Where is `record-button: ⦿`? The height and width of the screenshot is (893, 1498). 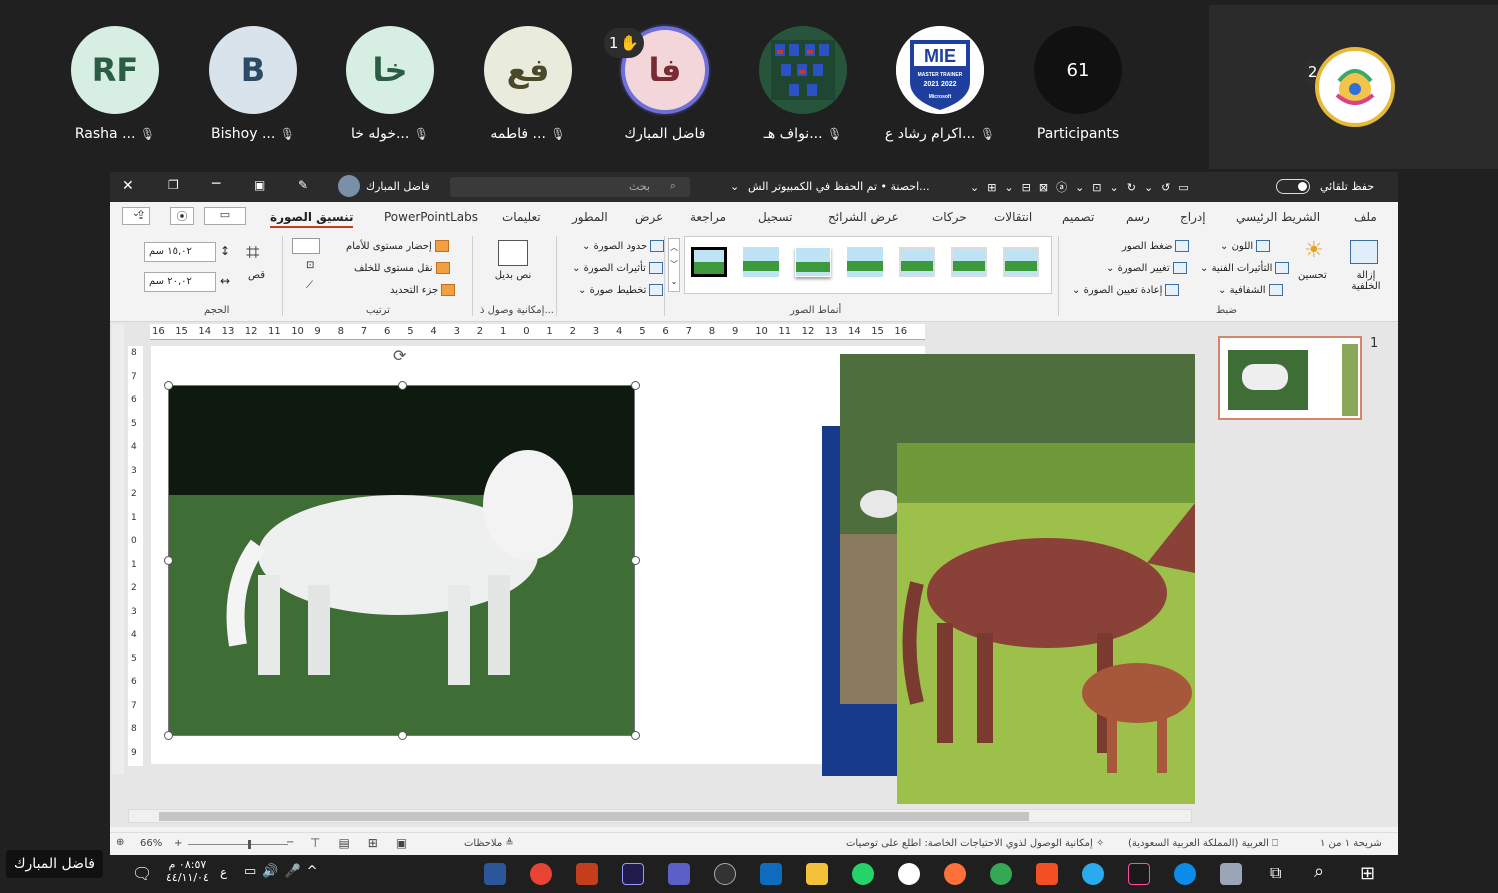
record-button: ⦿ is located at coordinates (182, 216).